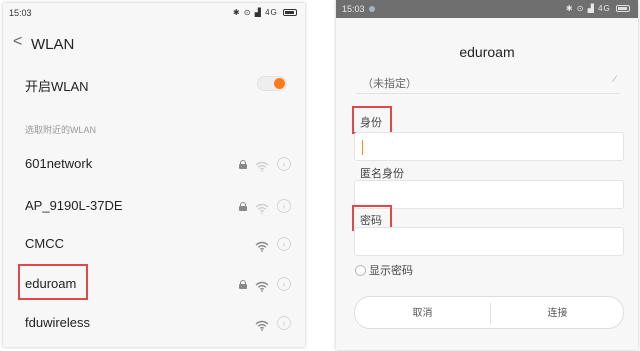 This screenshot has width=640, height=351. Describe the element at coordinates (154, 206) in the screenshot. I see `network-row: AP_9190L-37DE ›` at that location.